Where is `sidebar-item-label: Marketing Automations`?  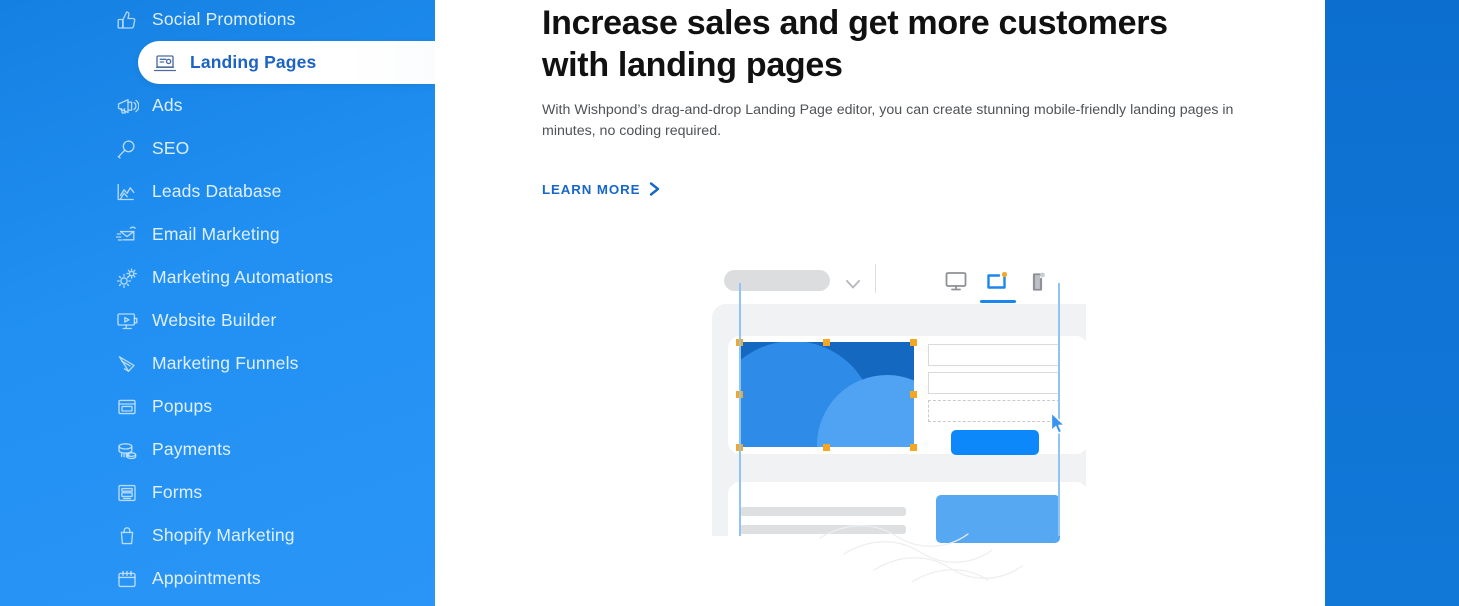
sidebar-item-label: Marketing Automations is located at coordinates (243, 276).